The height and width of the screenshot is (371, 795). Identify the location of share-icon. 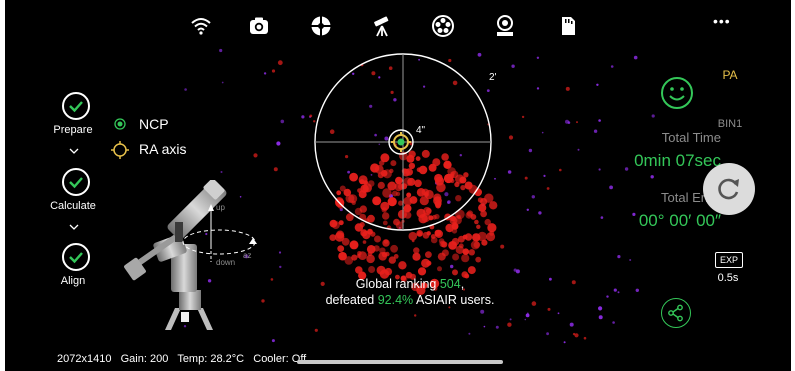
(675, 313).